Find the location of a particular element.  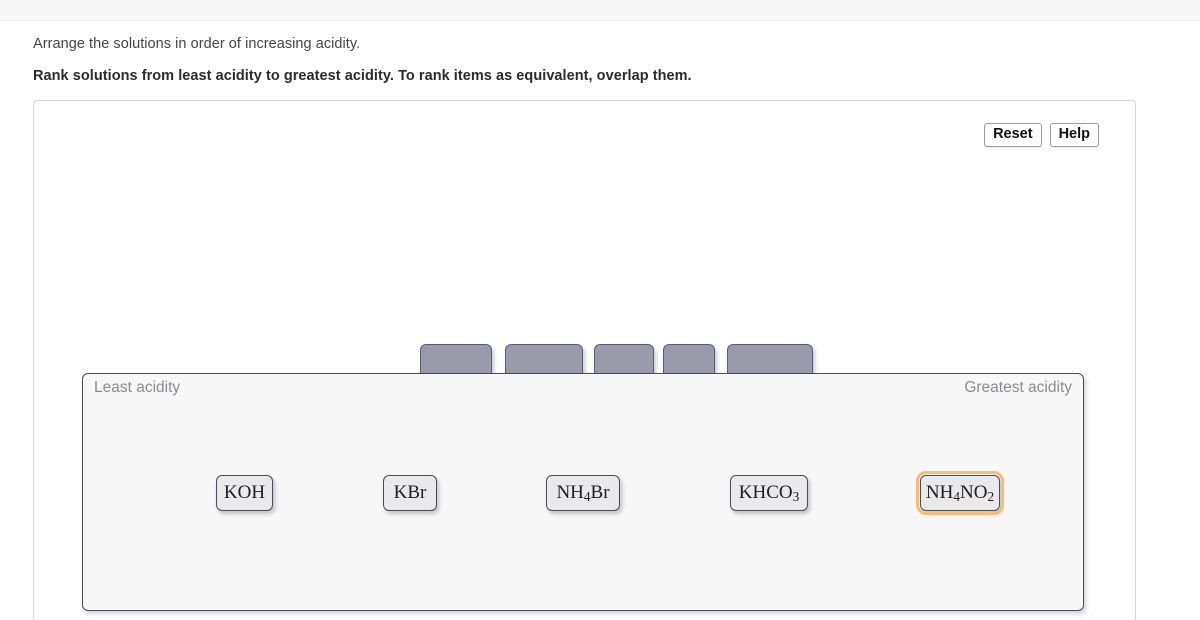

rank-tile-nh4no2: NH4NO2 is located at coordinates (960, 493).